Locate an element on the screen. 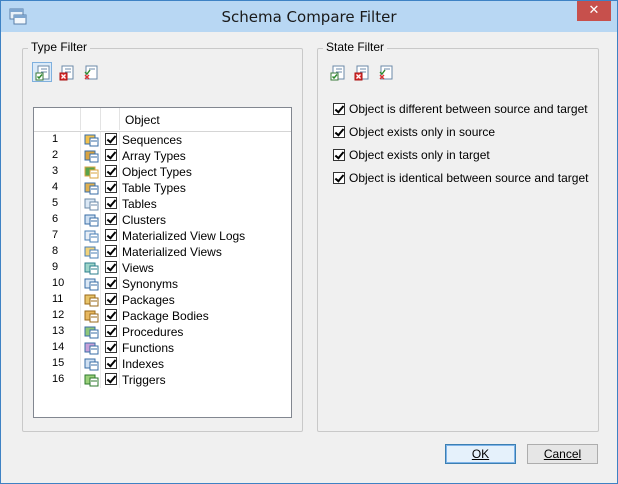 The width and height of the screenshot is (618, 484). table-row: 7 Materialized View Logs is located at coordinates (162, 236).